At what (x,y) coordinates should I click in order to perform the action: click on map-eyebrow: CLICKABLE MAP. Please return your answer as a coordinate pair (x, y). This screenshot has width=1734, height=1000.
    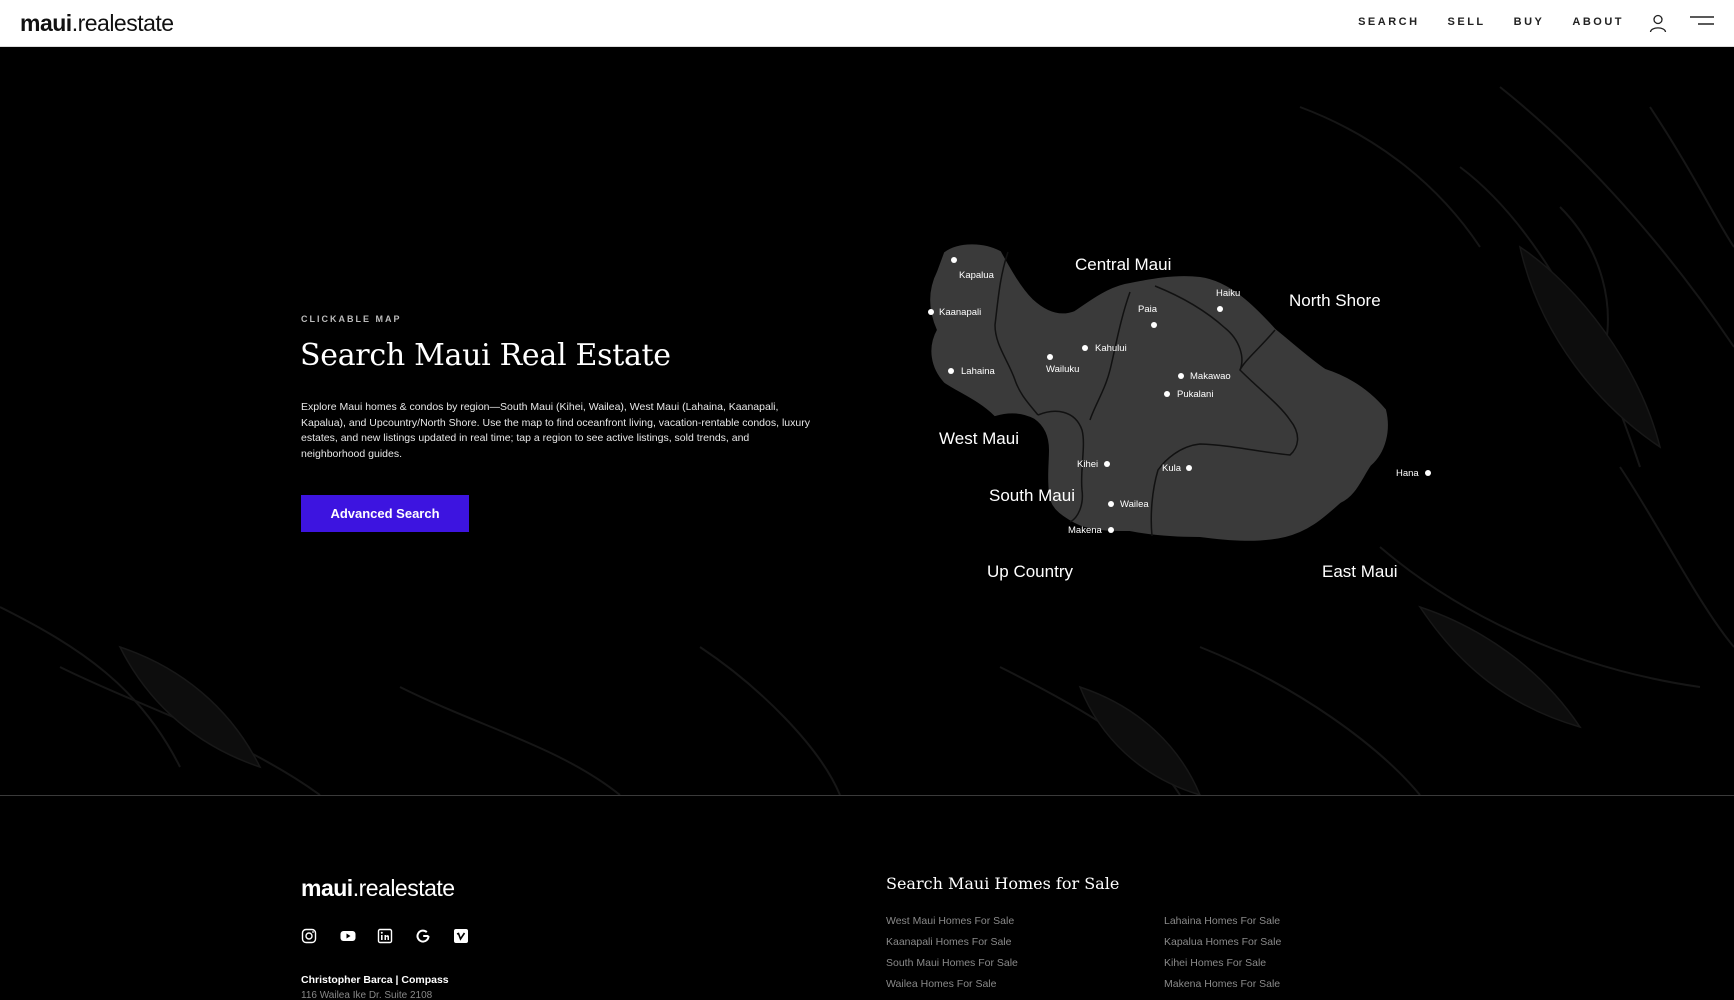
    Looking at the image, I should click on (351, 319).